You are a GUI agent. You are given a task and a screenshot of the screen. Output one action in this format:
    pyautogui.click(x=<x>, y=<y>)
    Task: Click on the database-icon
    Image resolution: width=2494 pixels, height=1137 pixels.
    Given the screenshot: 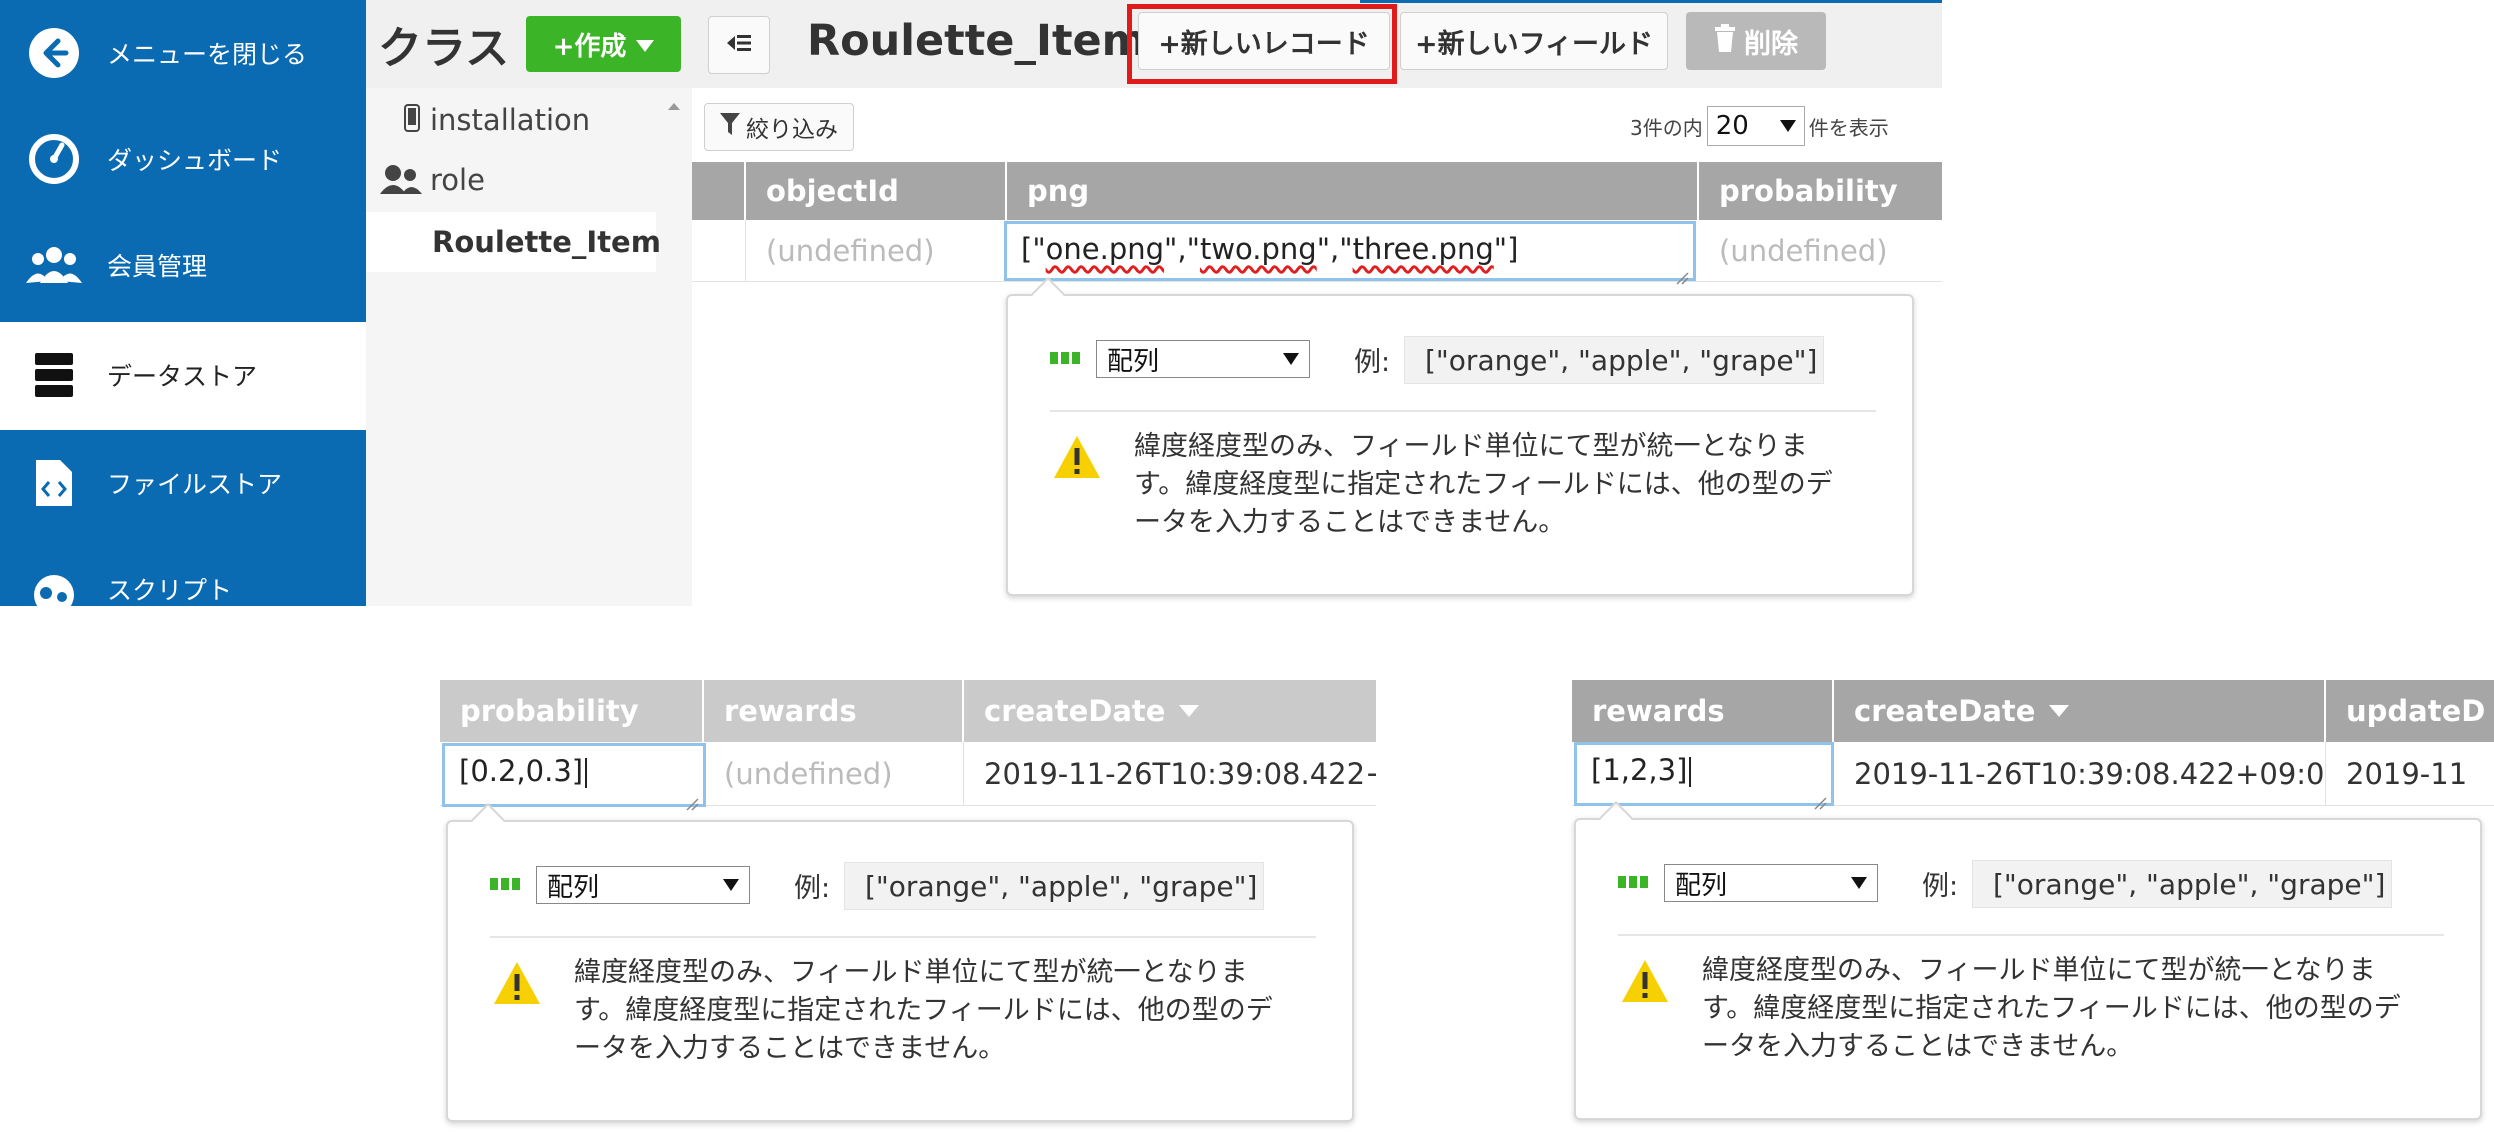 What is the action you would take?
    pyautogui.click(x=54, y=375)
    